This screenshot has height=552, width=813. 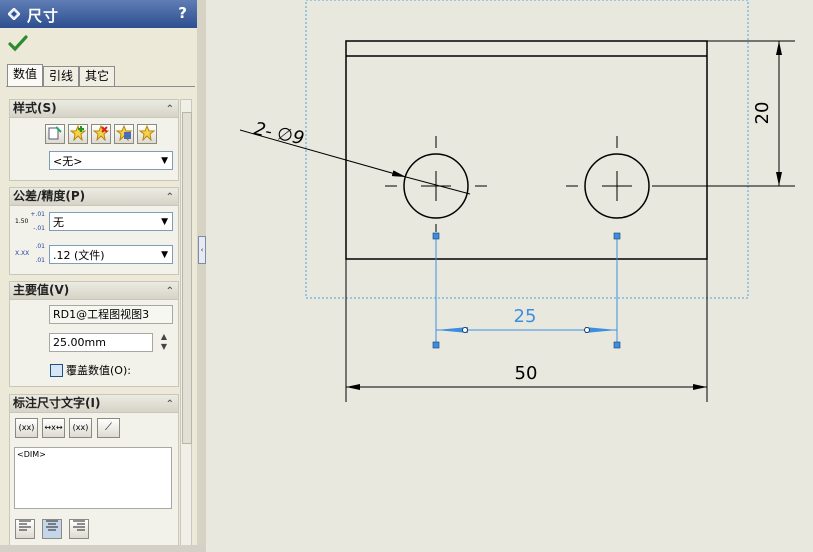 I want to click on align-left-icon, so click(x=25, y=525).